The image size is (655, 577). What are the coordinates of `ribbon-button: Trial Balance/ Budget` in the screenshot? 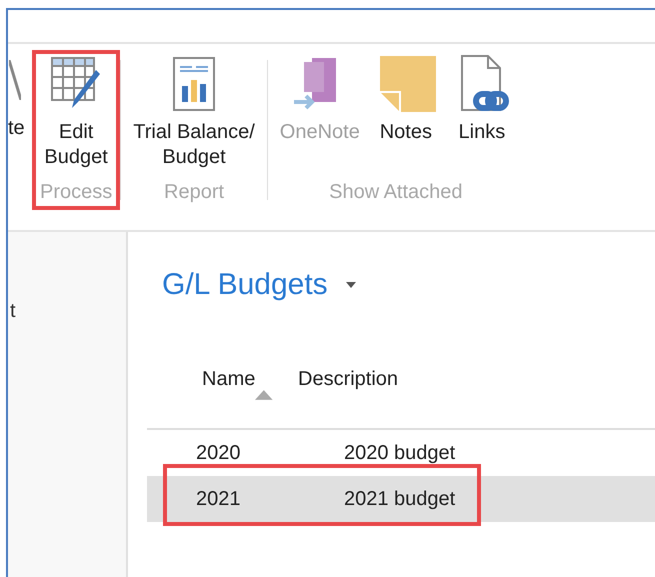 It's located at (194, 112).